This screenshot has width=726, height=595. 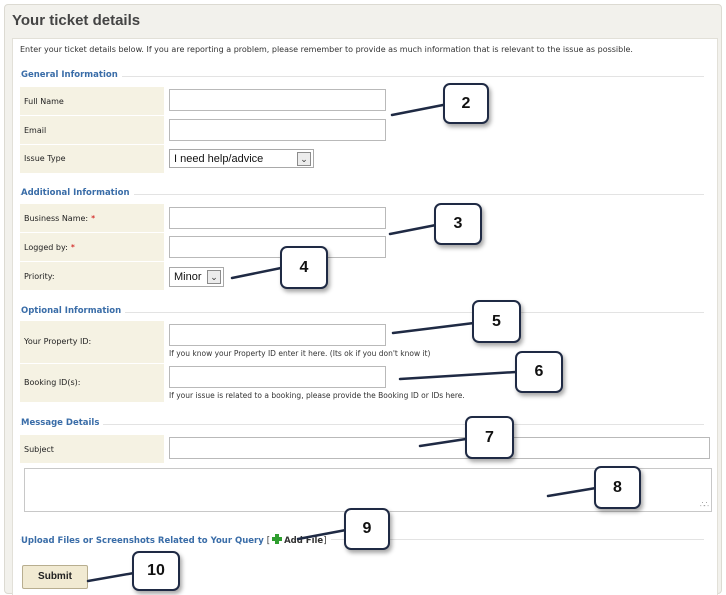 What do you see at coordinates (466, 103) in the screenshot?
I see `callout-2: 2` at bounding box center [466, 103].